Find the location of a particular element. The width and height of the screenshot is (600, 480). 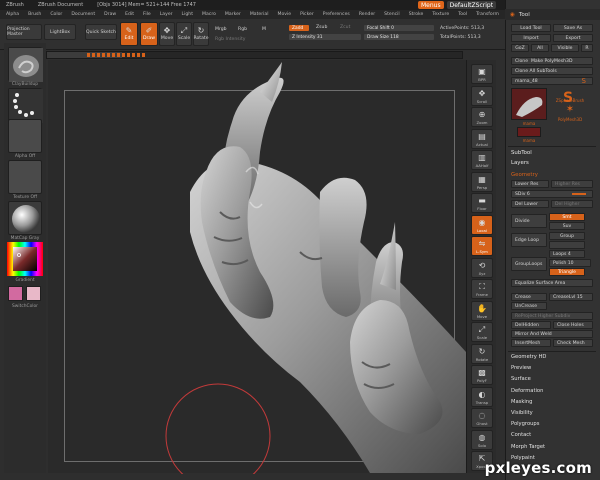

divide-button: Divide is located at coordinates (529, 221).